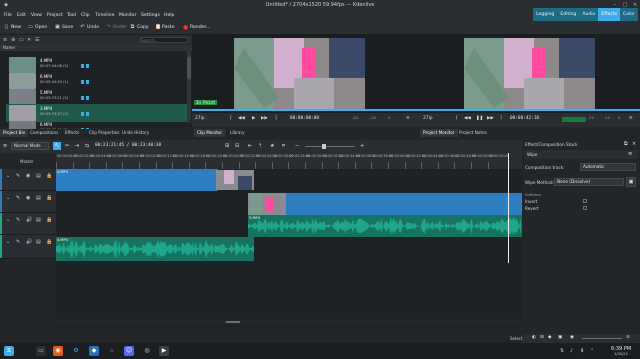  I want to click on menu-clip: Clip, so click(85, 15).